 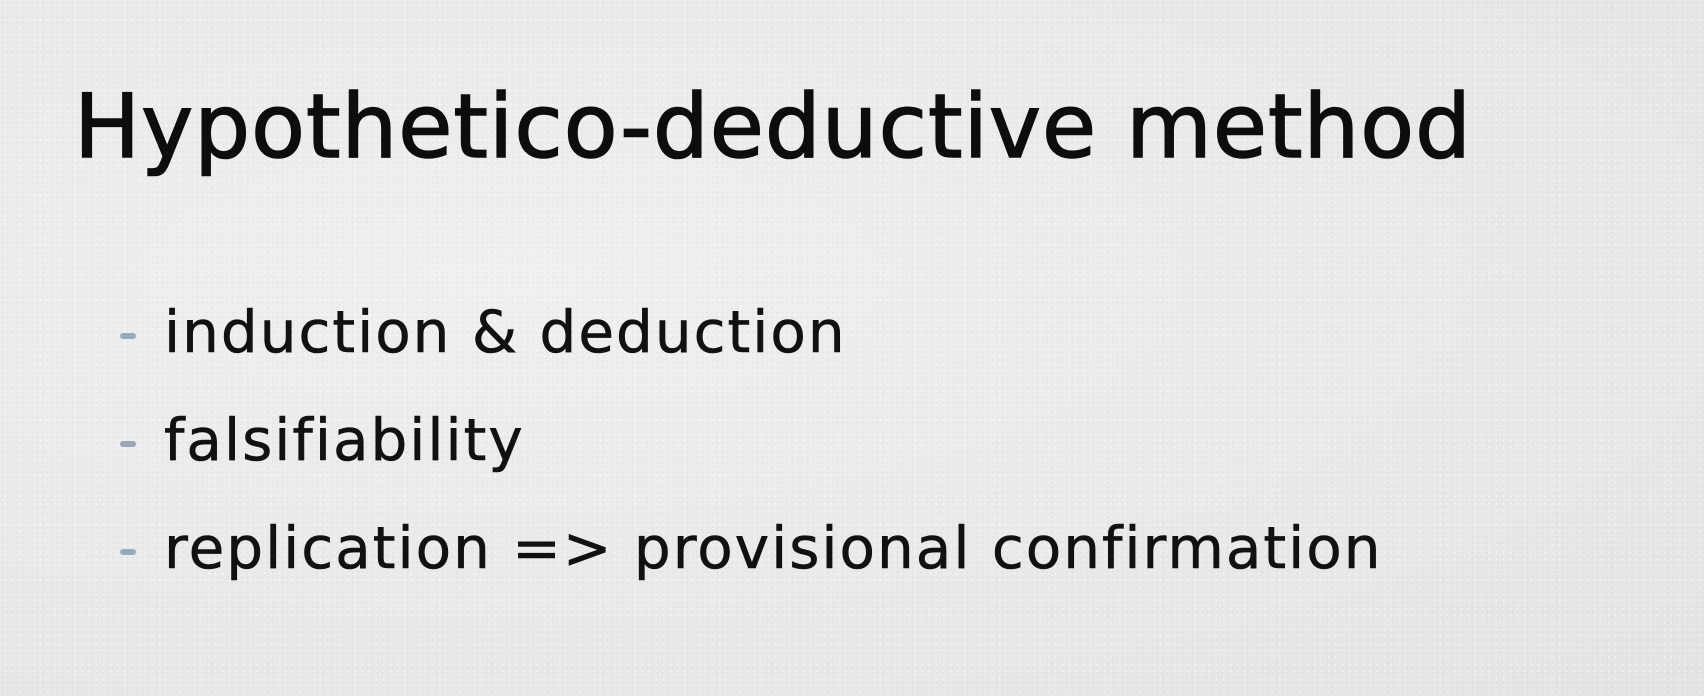 I want to click on bullet-text: replication => provisional confirmation, so click(x=773, y=548).